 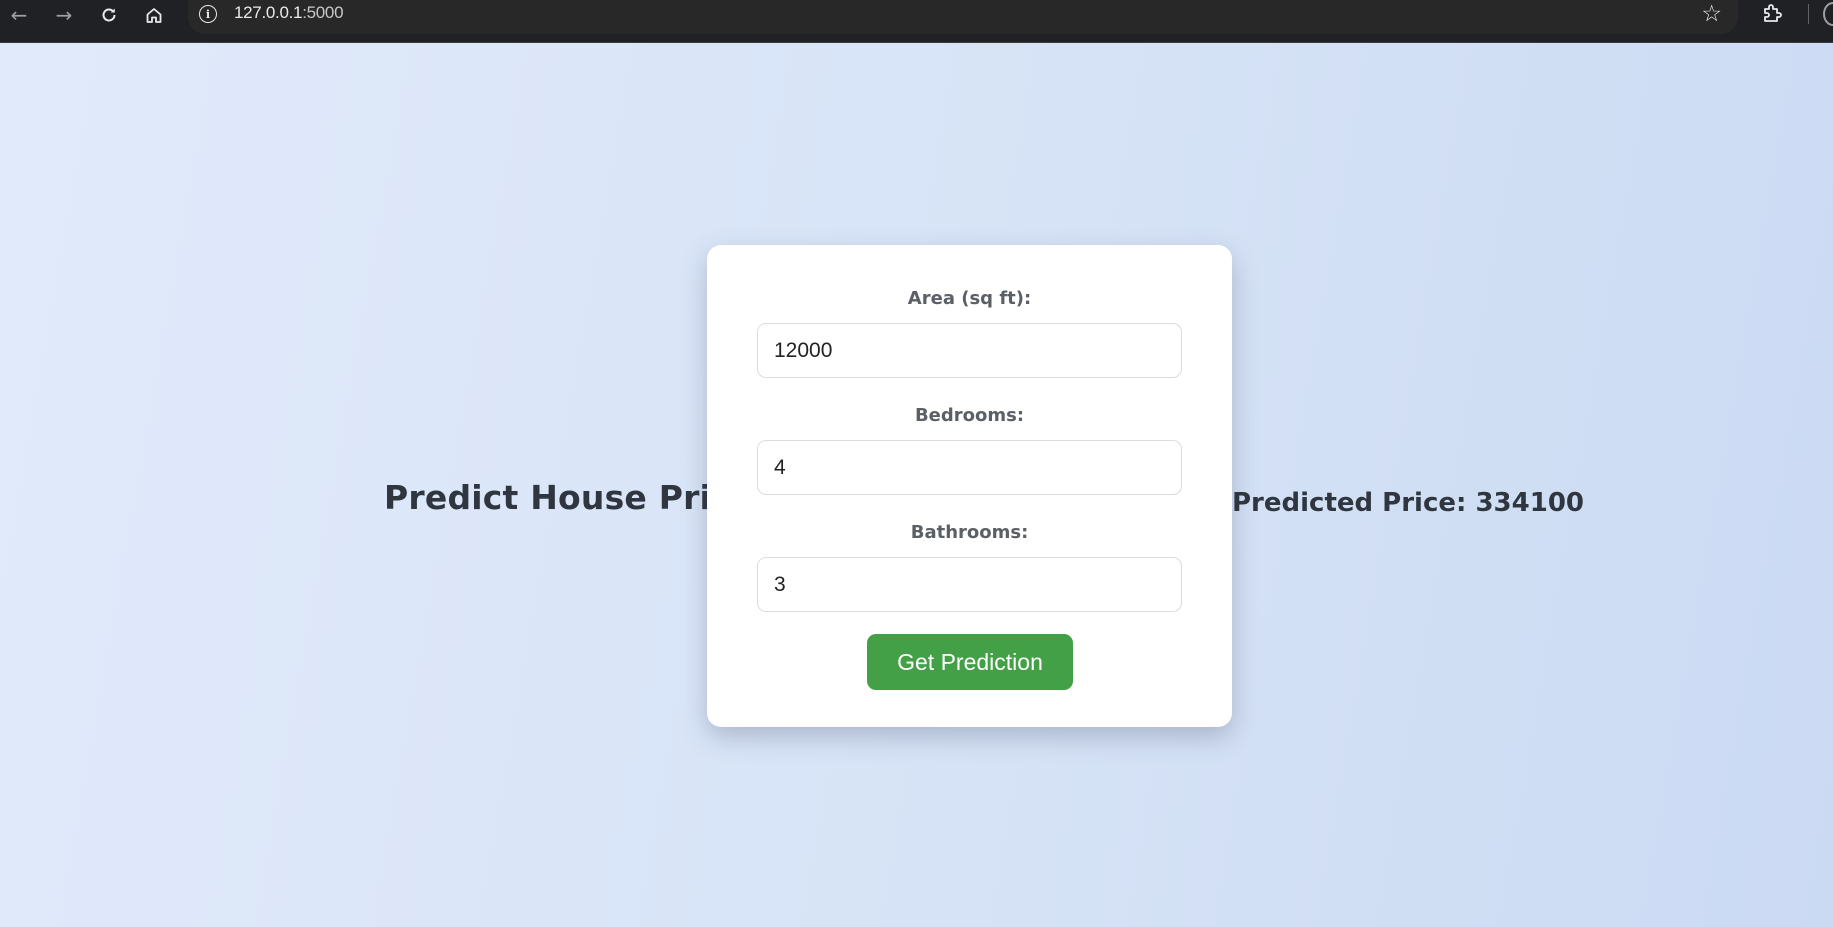 I want to click on url-text: 127.0.0.1:5000, so click(x=289, y=13).